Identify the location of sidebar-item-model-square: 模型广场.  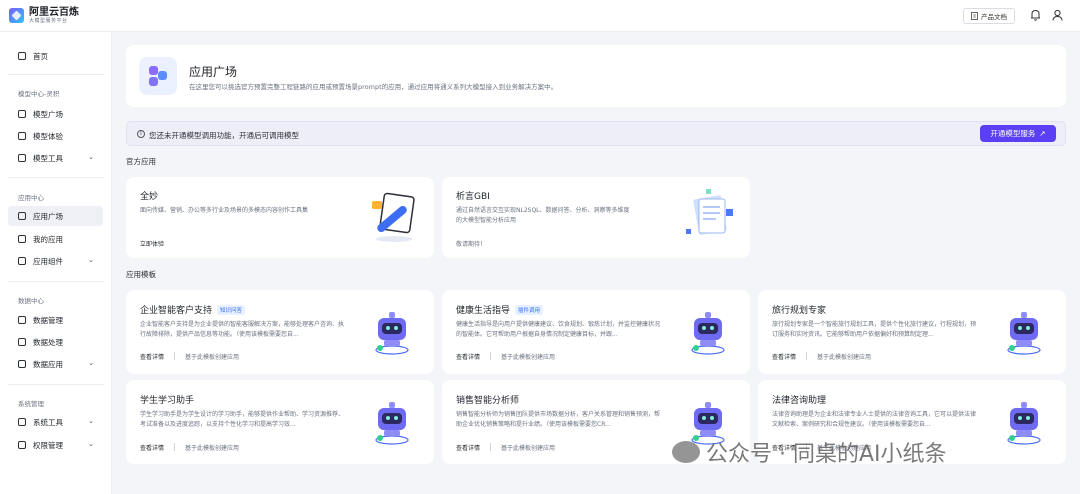
(55, 114).